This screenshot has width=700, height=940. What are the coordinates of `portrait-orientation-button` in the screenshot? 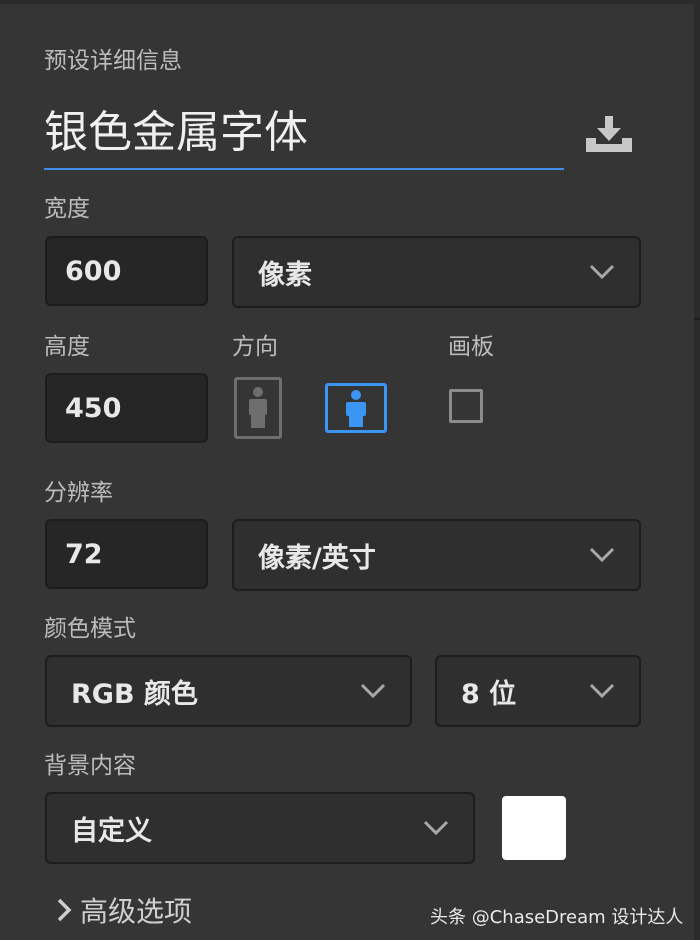 It's located at (258, 408).